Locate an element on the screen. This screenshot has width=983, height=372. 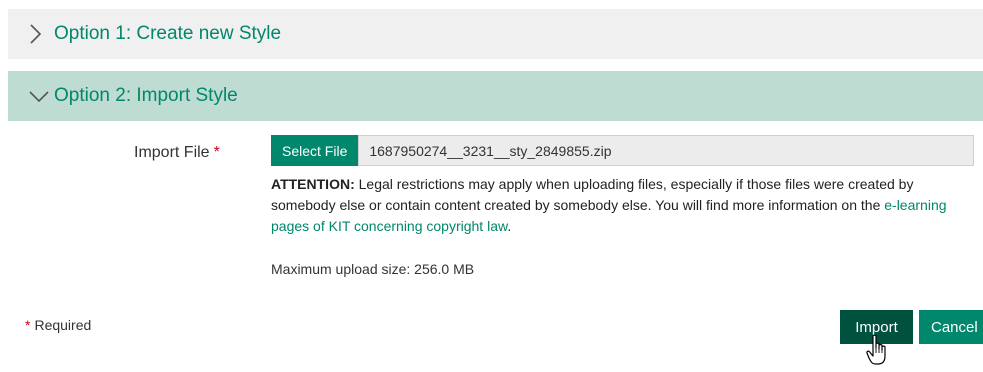
required-legend: * Required is located at coordinates (58, 325).